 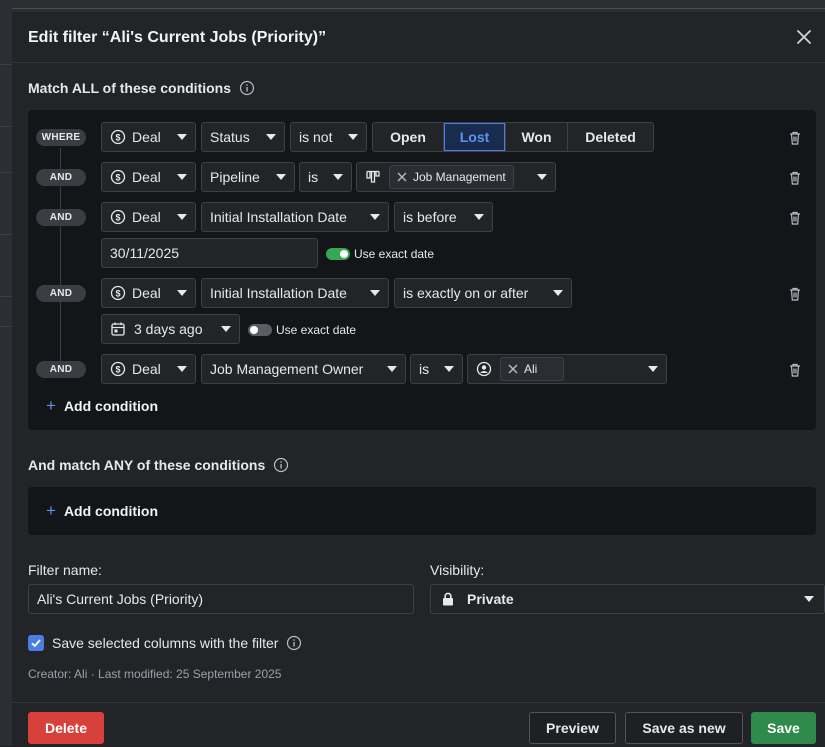 I want to click on relative-date-label: 3 days ago, so click(x=168, y=329).